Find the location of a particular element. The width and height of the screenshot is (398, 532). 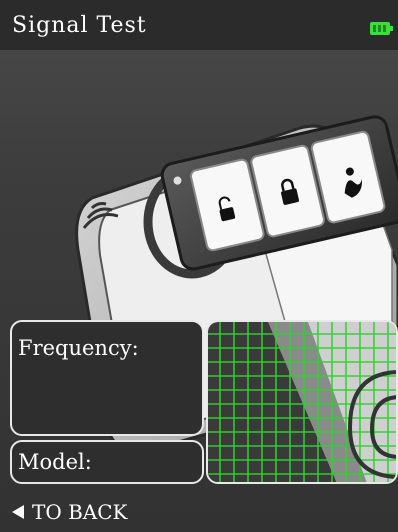

model-panel: Model: is located at coordinates (107, 462).